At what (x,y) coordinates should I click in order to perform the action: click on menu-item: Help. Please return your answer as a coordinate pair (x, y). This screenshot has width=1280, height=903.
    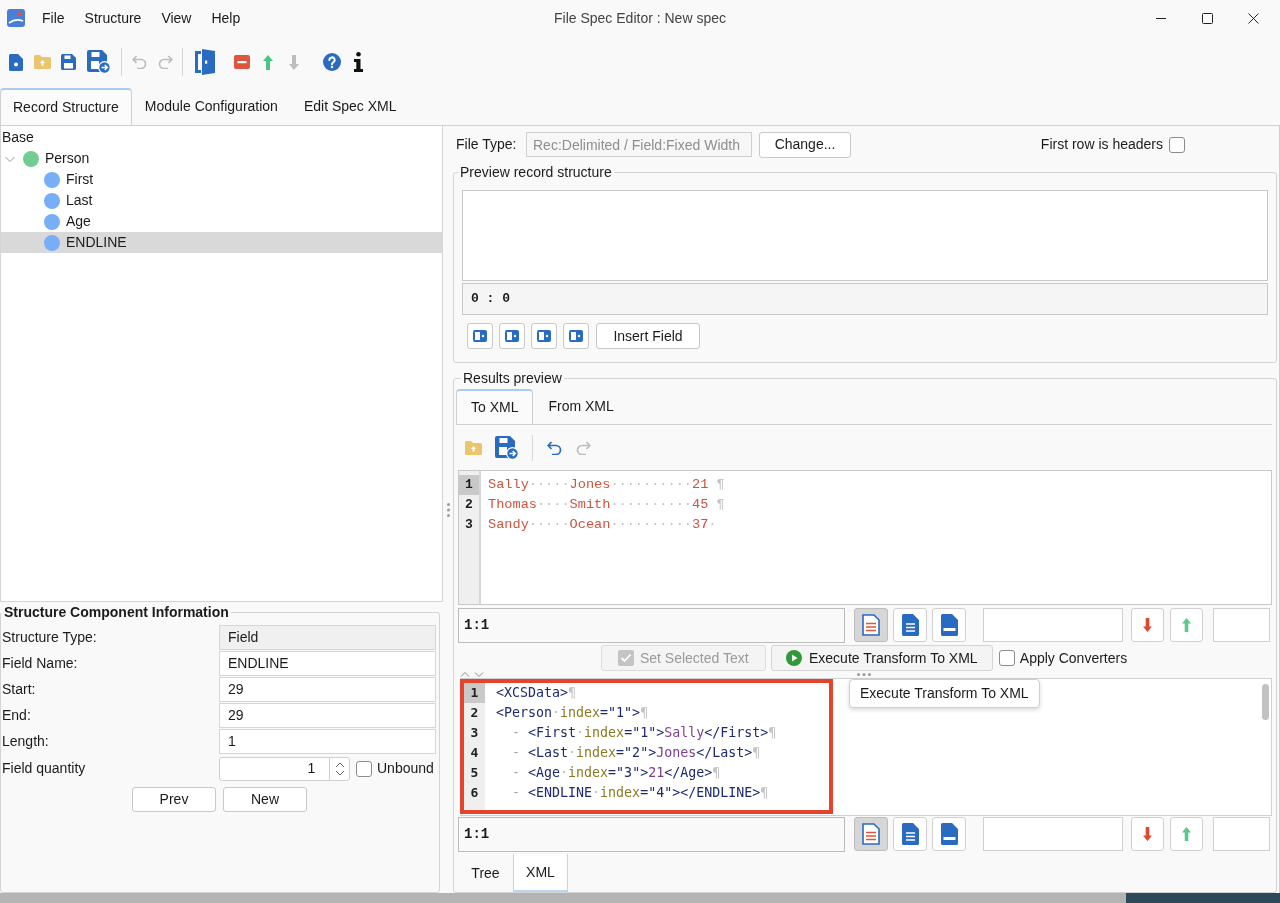
    Looking at the image, I should click on (226, 18).